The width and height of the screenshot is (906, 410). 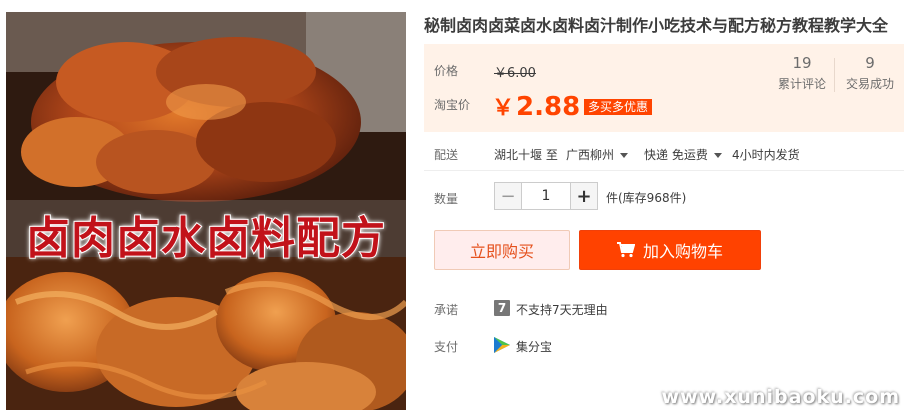 What do you see at coordinates (534, 347) in the screenshot?
I see `payment-method: 集分宝` at bounding box center [534, 347].